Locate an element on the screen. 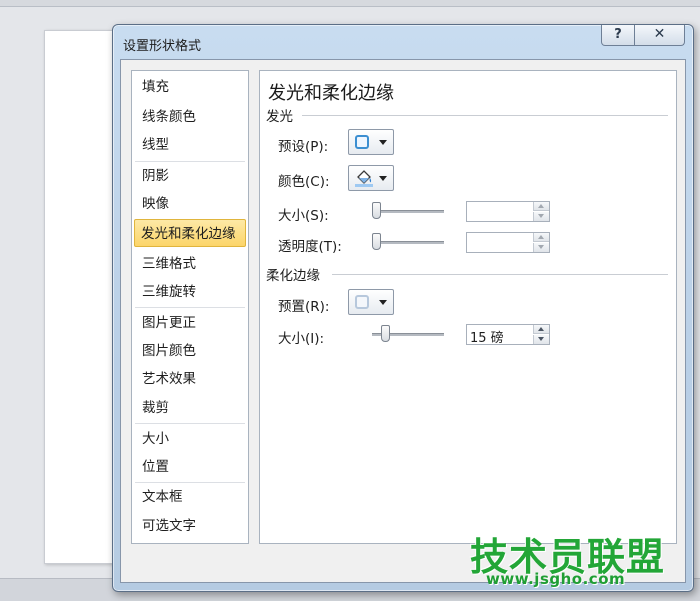  category-crop: 裁剪 is located at coordinates (190, 408).